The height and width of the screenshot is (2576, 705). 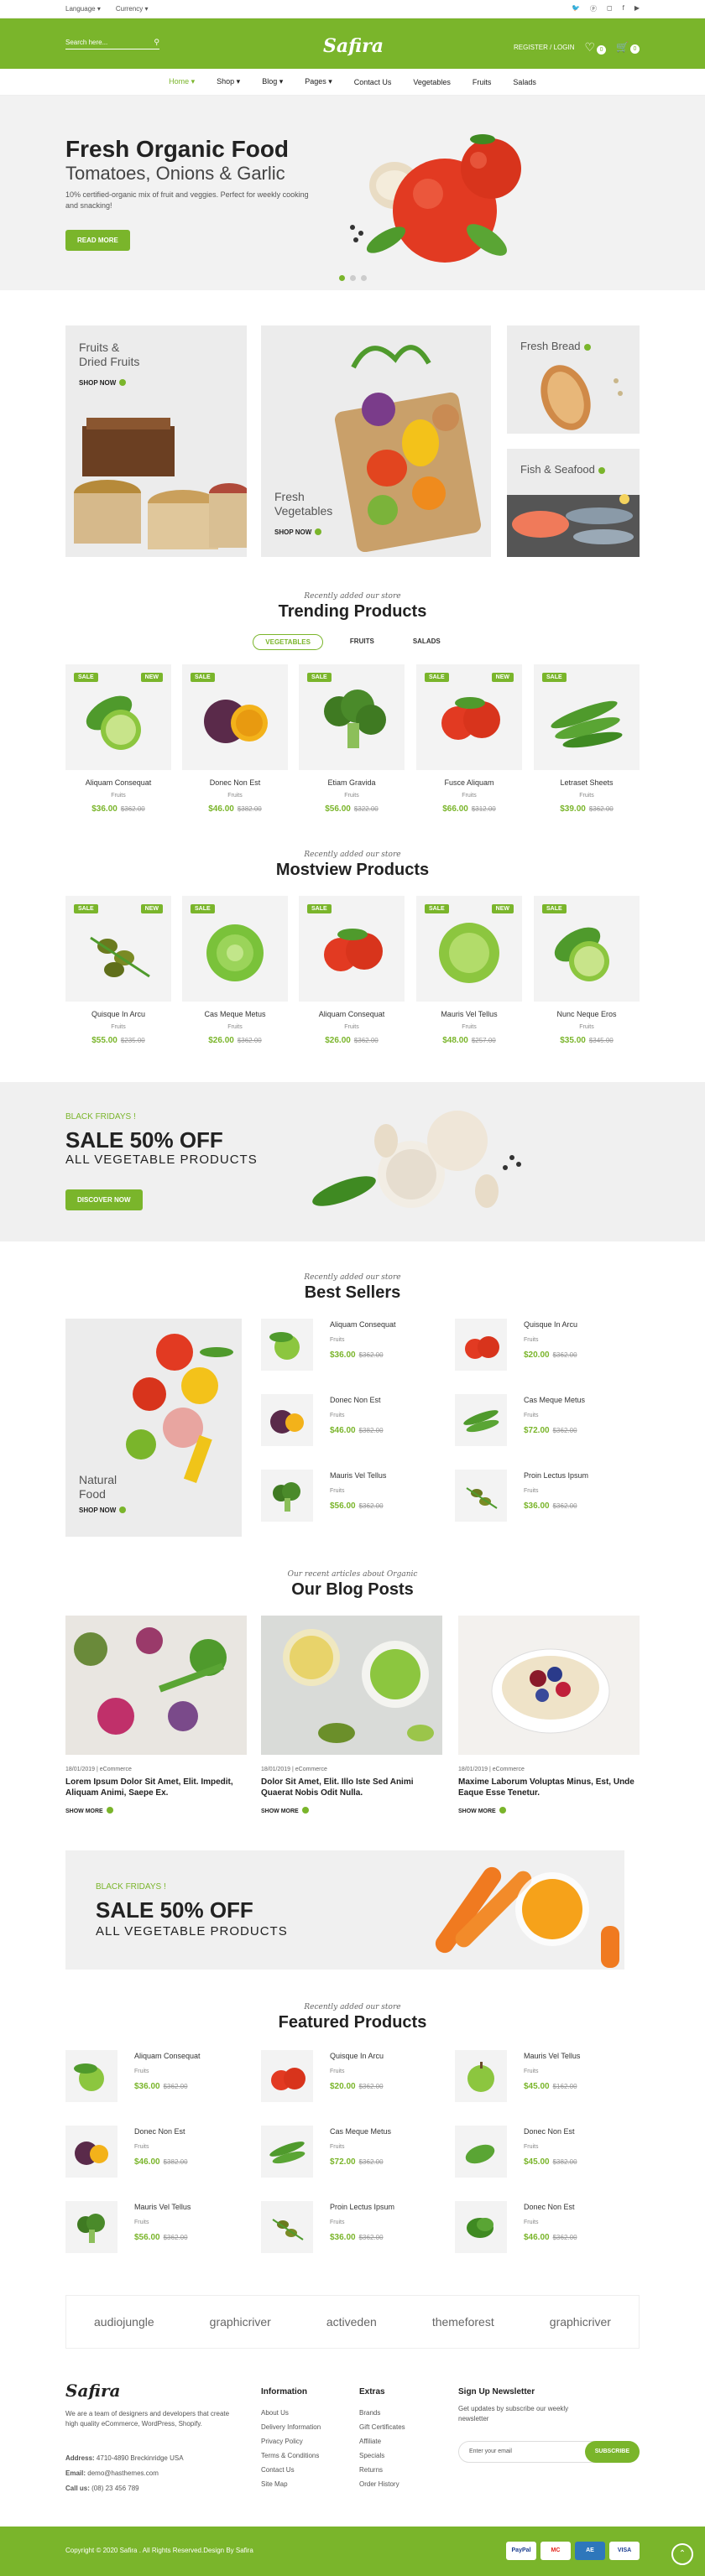 What do you see at coordinates (288, 642) in the screenshot?
I see `tab-vegetables: VEGETABLES` at bounding box center [288, 642].